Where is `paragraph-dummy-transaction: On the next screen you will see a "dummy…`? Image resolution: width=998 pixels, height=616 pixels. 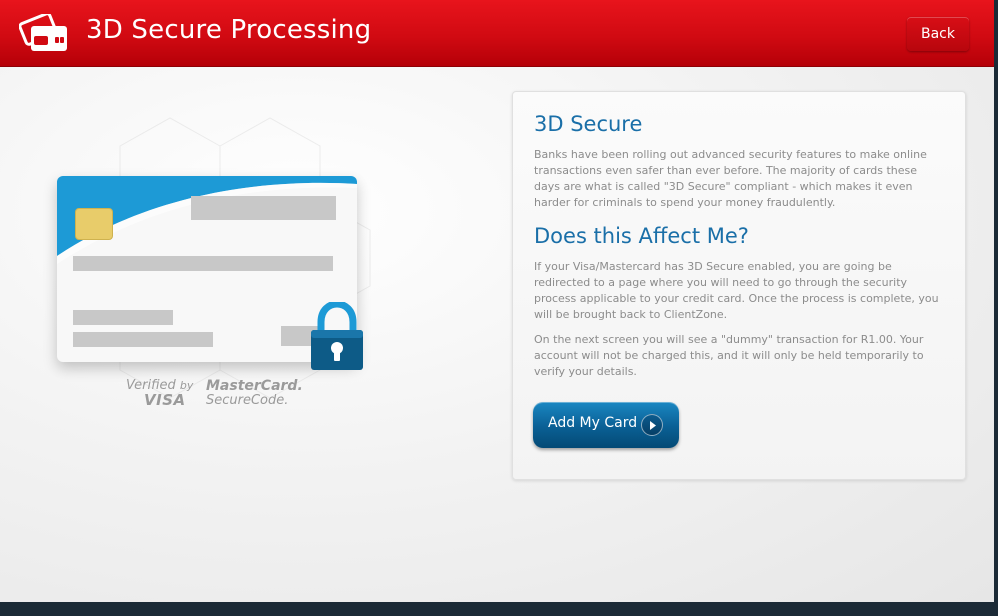 paragraph-dummy-transaction: On the next screen you will see a "dummy… is located at coordinates (729, 355).